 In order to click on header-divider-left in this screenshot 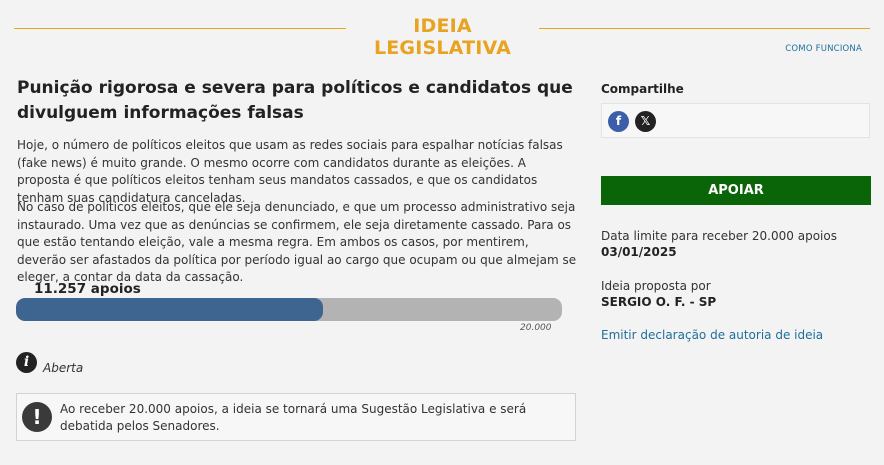, I will do `click(180, 28)`.